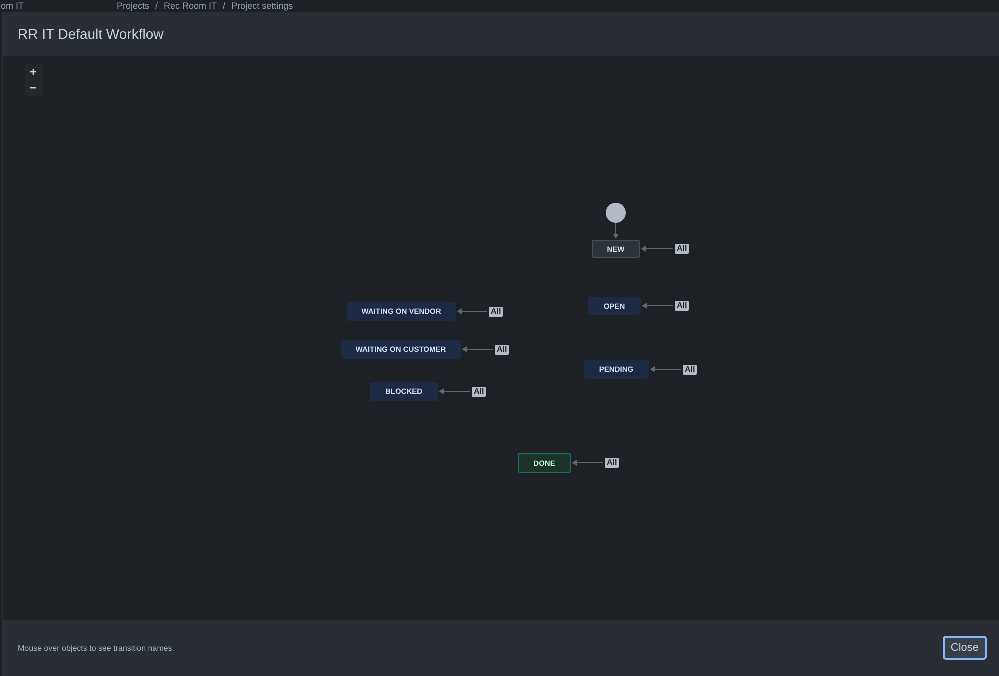 The image size is (999, 676). What do you see at coordinates (33, 72) in the screenshot?
I see `zoom-in-button: +` at bounding box center [33, 72].